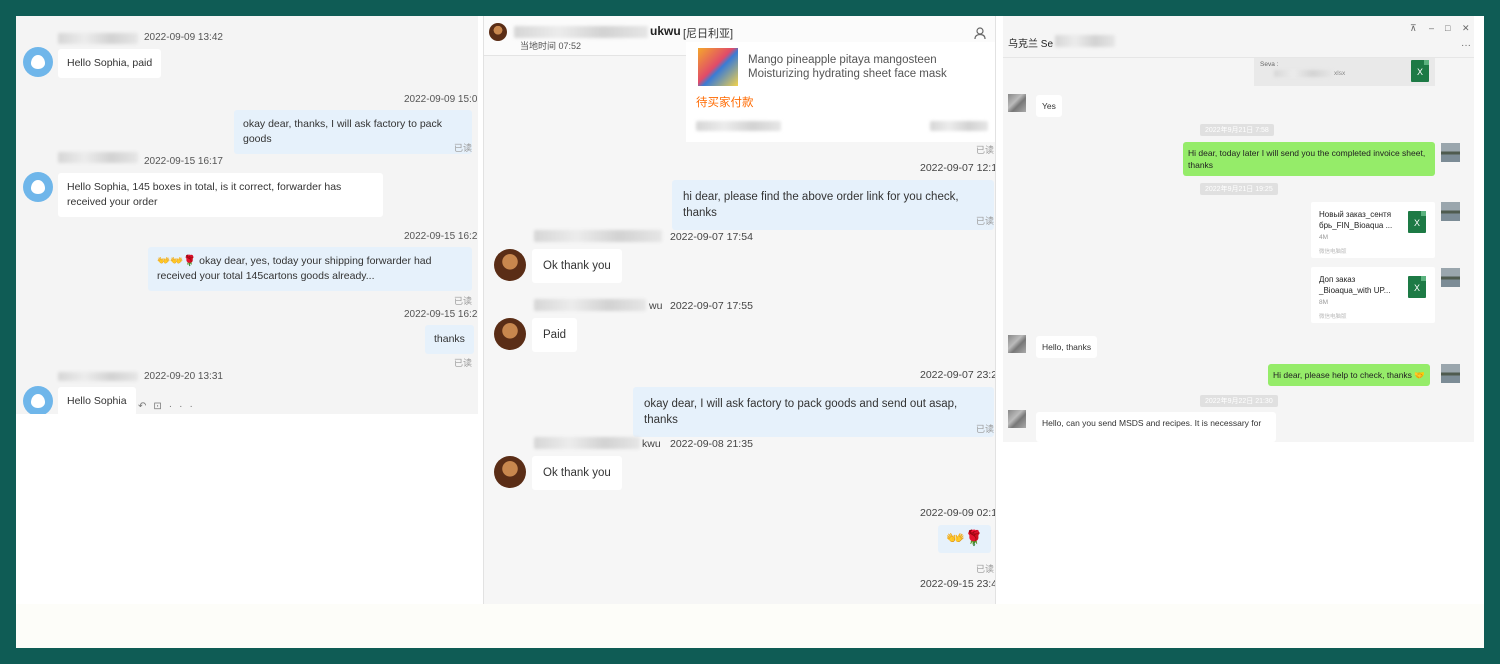  What do you see at coordinates (958, 584) in the screenshot?
I see `message-time: 2022-09-15 23:47` at bounding box center [958, 584].